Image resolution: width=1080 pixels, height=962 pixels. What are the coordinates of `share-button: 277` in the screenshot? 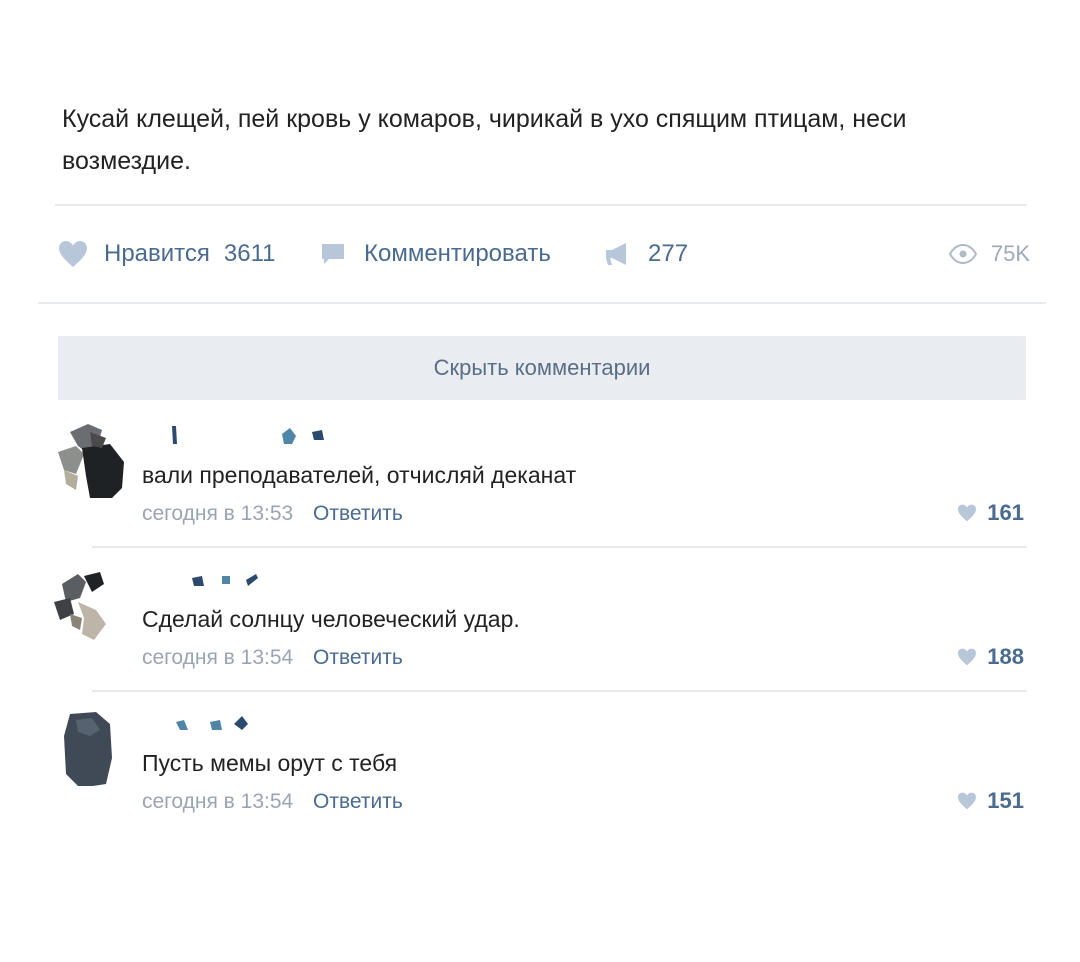 It's located at (646, 254).